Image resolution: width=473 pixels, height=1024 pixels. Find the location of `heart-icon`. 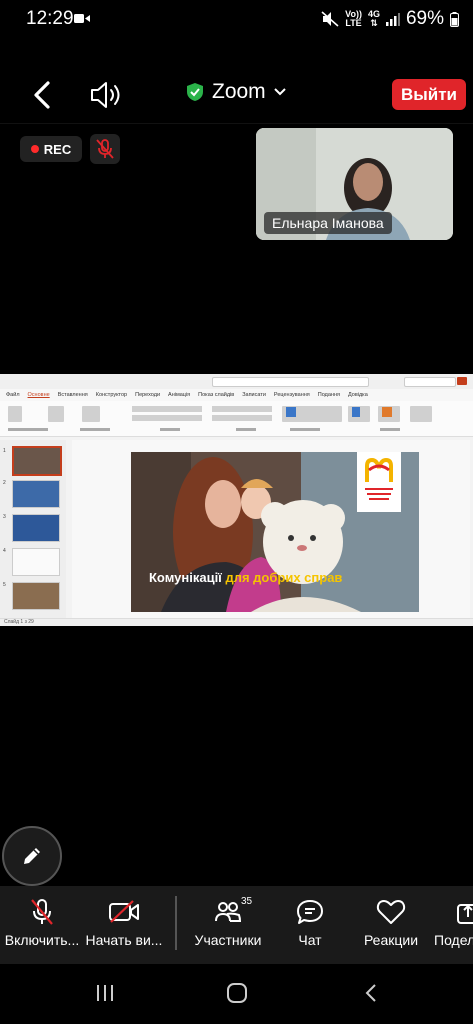

heart-icon is located at coordinates (391, 912).